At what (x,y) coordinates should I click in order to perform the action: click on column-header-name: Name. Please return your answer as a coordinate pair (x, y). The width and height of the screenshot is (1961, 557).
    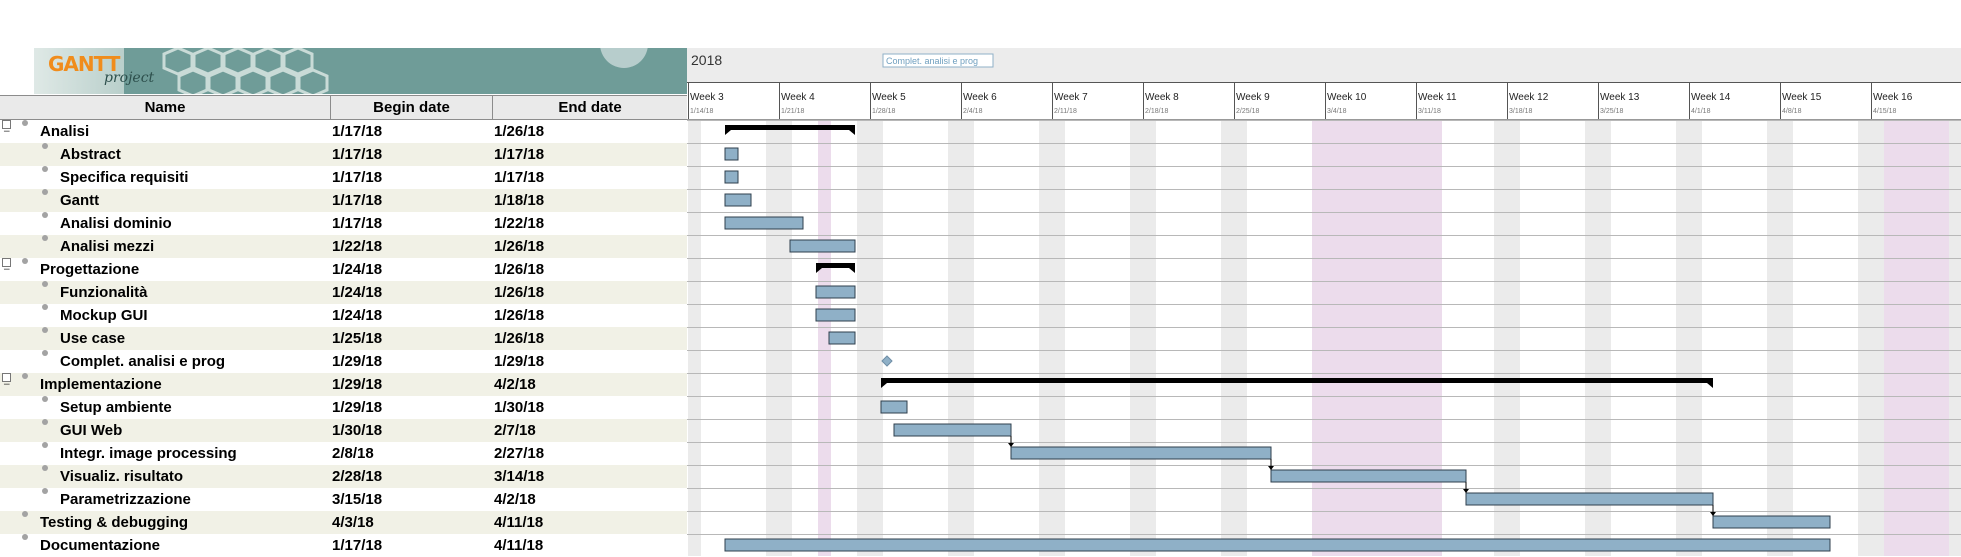
    Looking at the image, I should click on (165, 107).